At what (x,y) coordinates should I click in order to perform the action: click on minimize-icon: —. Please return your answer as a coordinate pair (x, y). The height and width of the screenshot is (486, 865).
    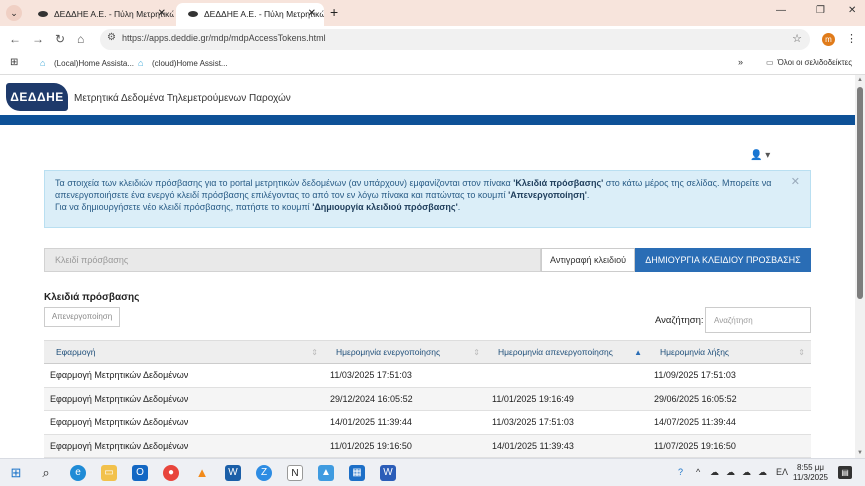
    Looking at the image, I should click on (781, 10).